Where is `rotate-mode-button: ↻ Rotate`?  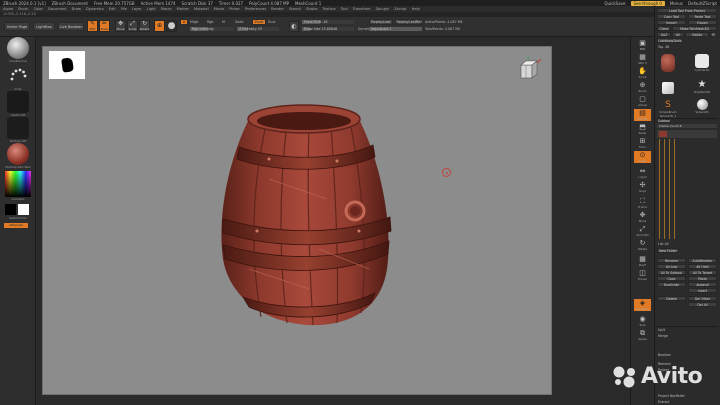
rotate-mode-button: ↻ Rotate is located at coordinates (144, 26).